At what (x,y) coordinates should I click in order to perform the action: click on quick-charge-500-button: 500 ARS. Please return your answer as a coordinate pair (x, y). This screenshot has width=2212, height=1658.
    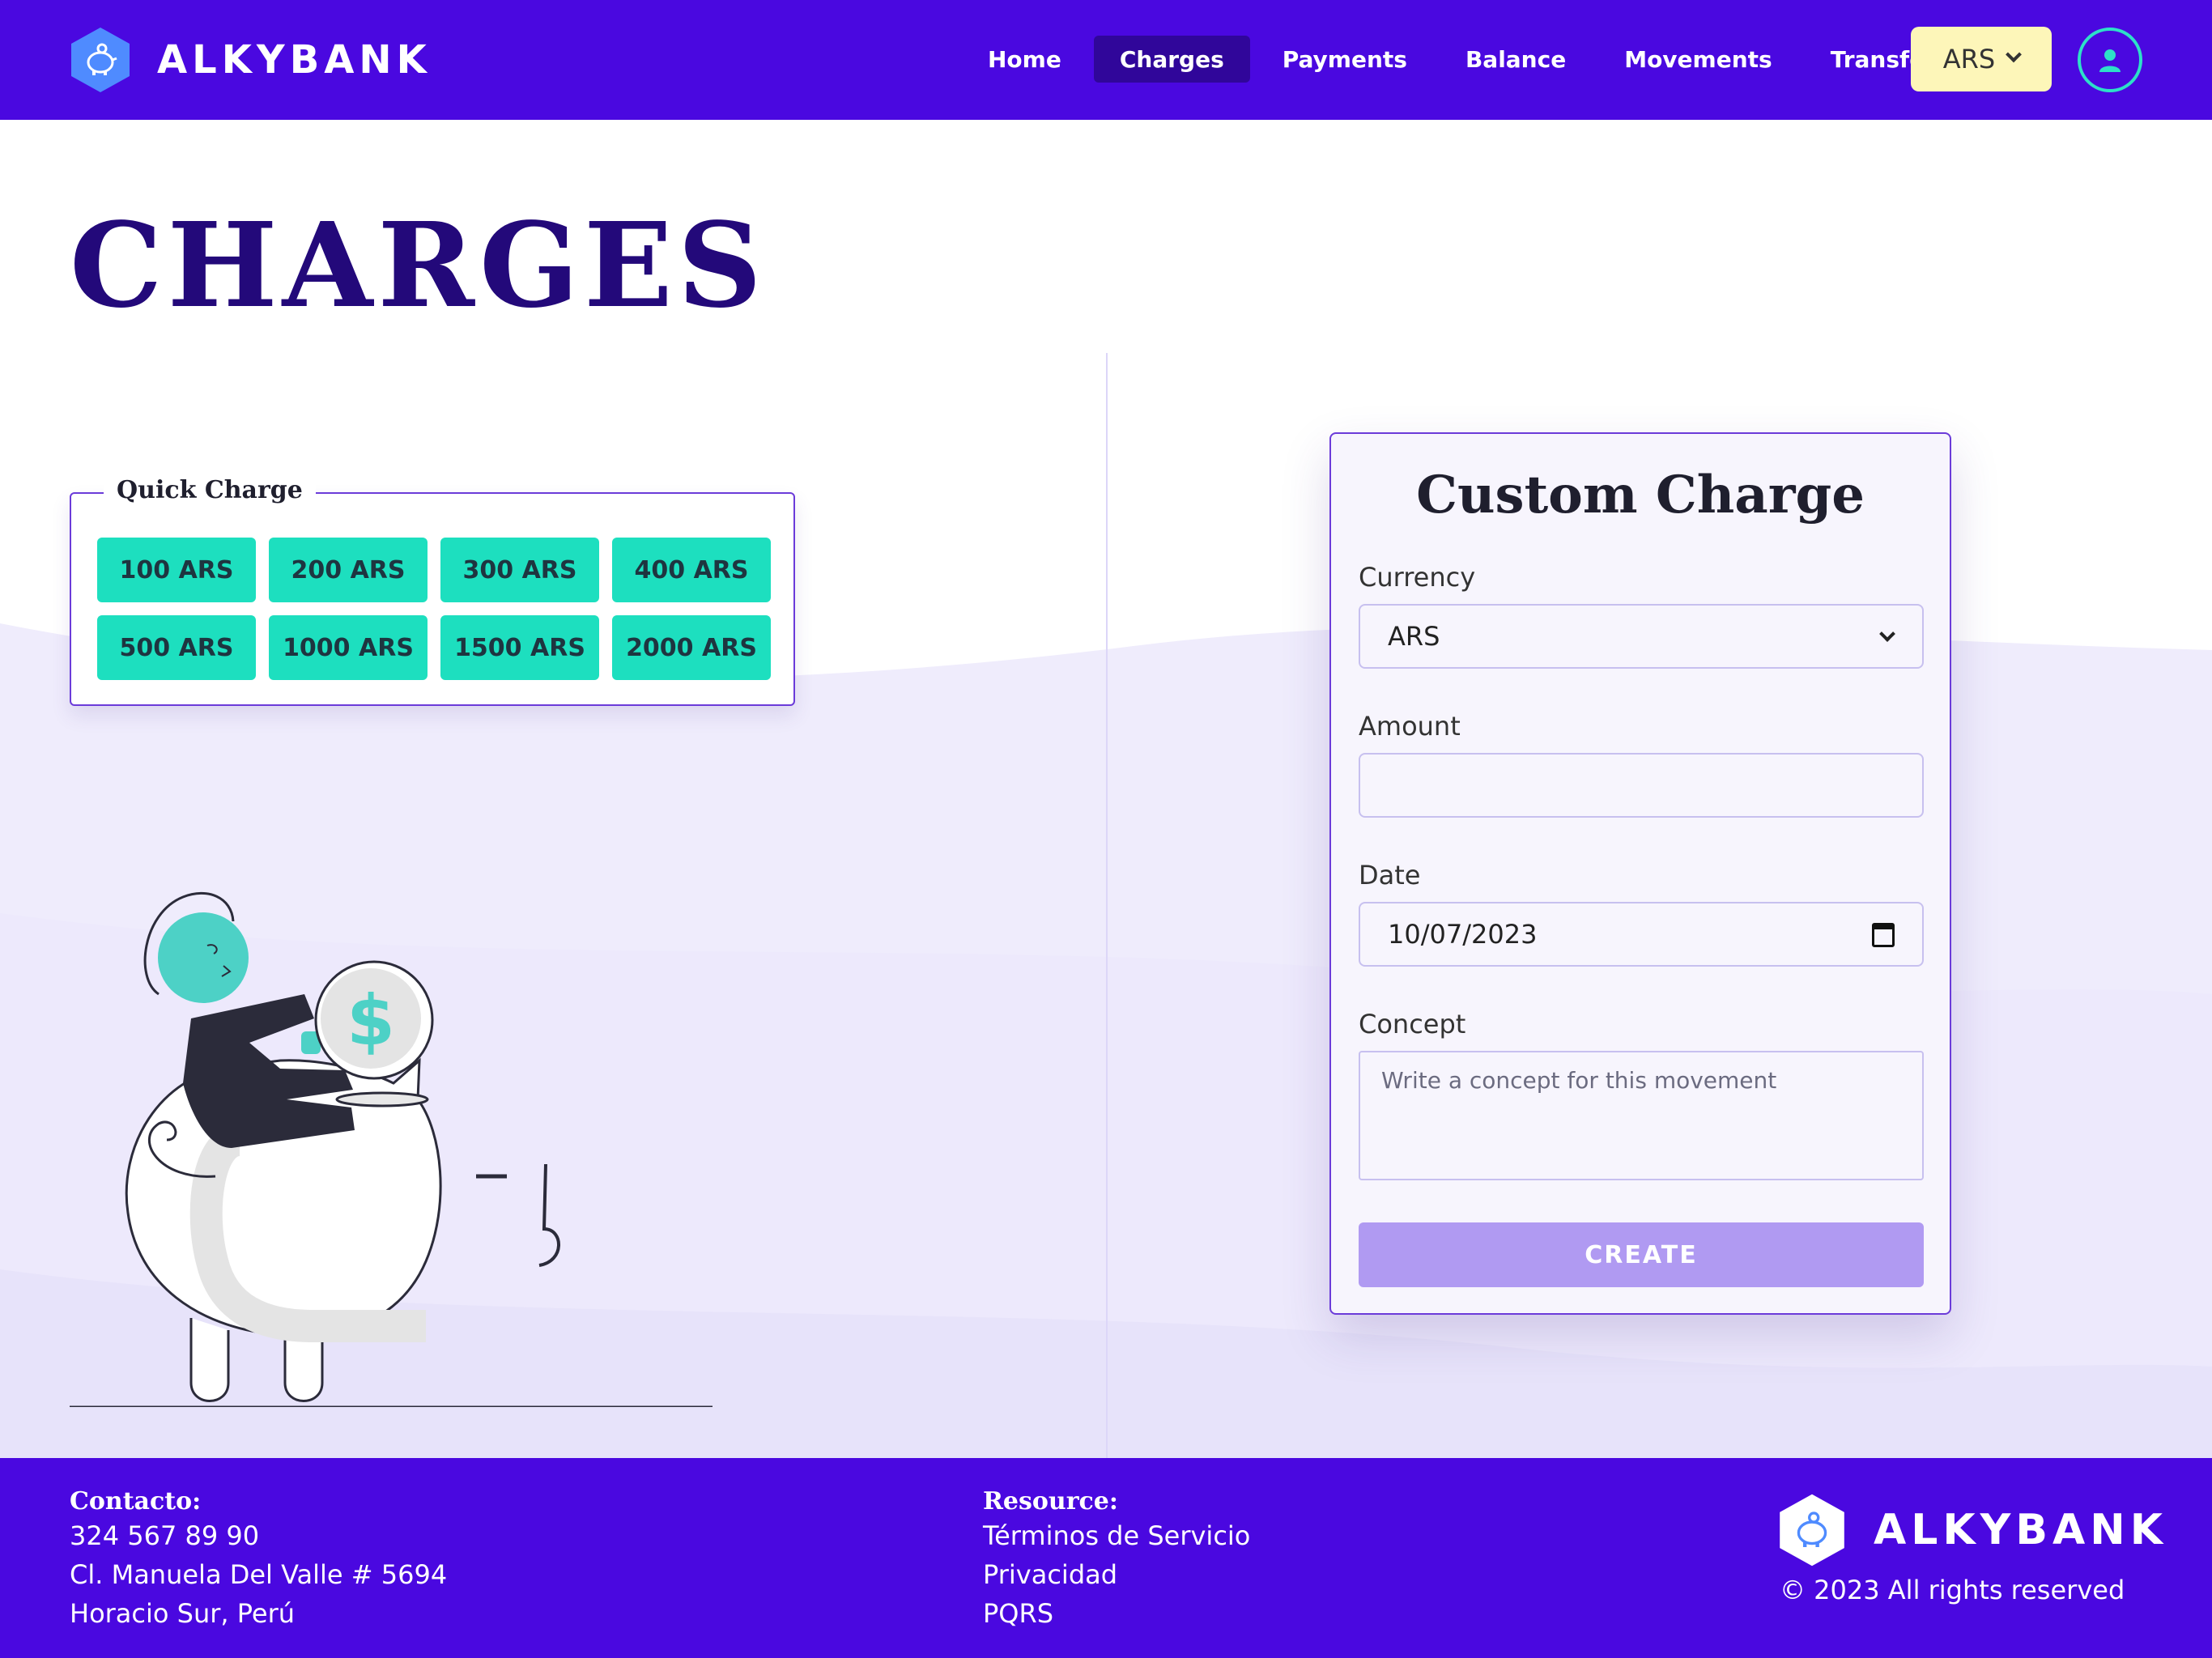
    Looking at the image, I should click on (177, 647).